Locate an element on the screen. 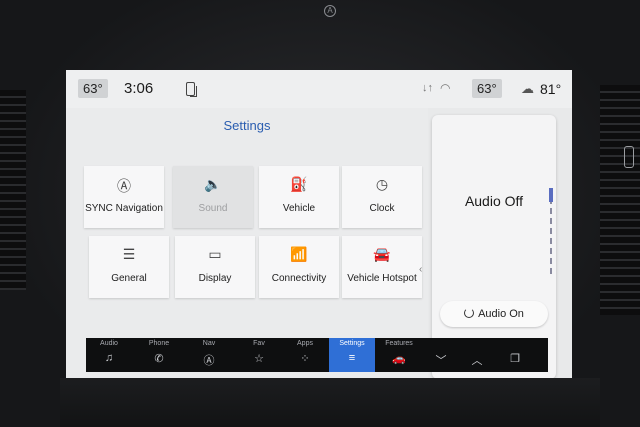  hotspot-icon: 🚘 is located at coordinates (382, 254).